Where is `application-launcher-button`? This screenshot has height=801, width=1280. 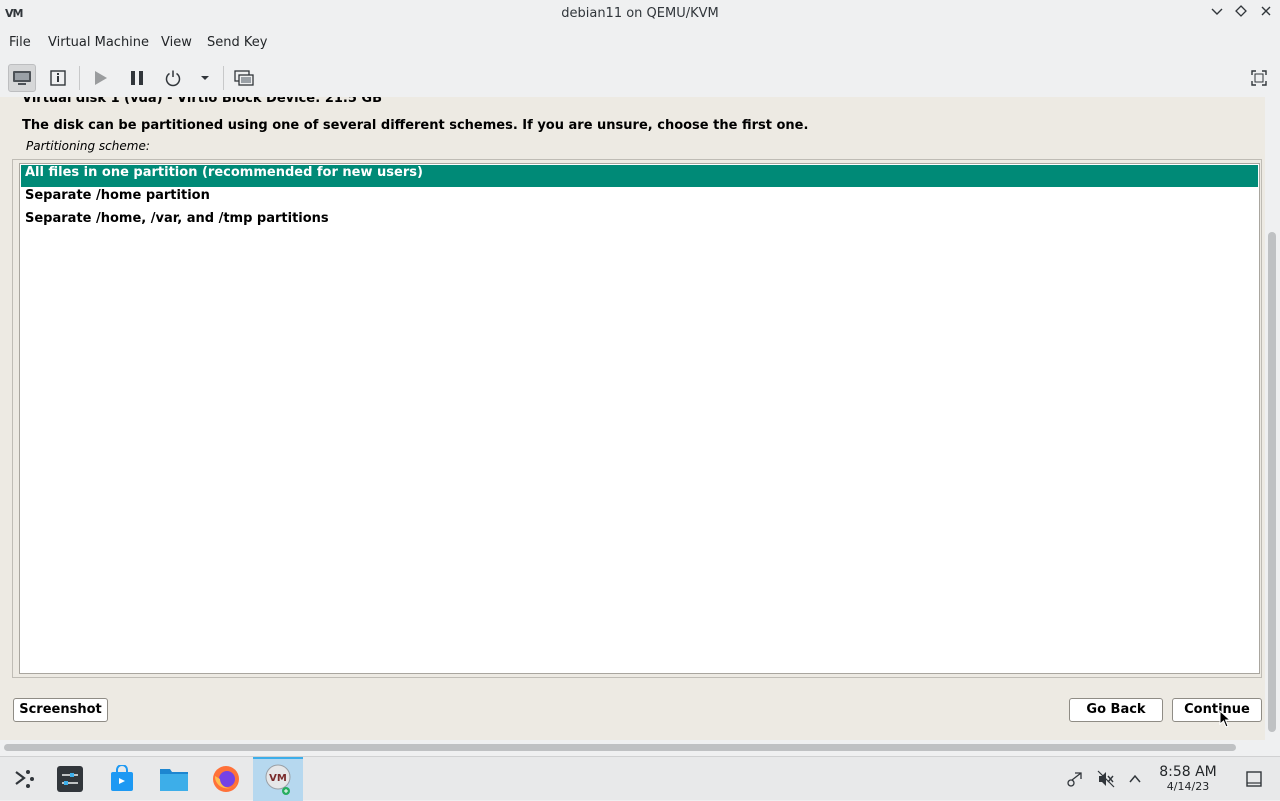 application-launcher-button is located at coordinates (24, 779).